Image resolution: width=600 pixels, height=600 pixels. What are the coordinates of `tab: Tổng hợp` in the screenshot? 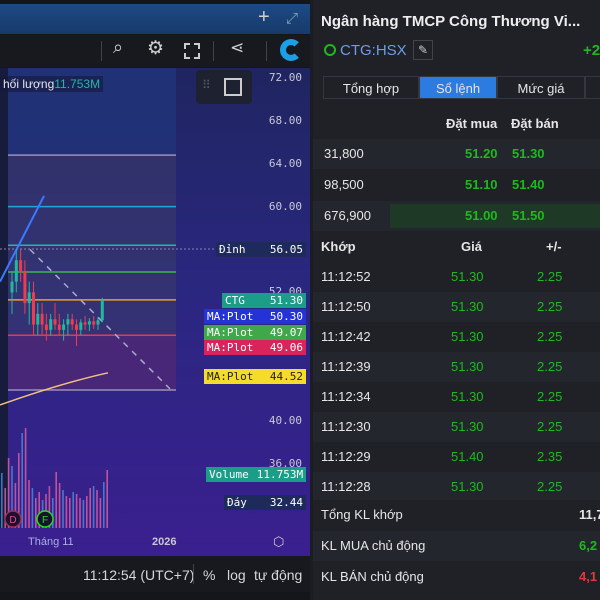 It's located at (371, 87).